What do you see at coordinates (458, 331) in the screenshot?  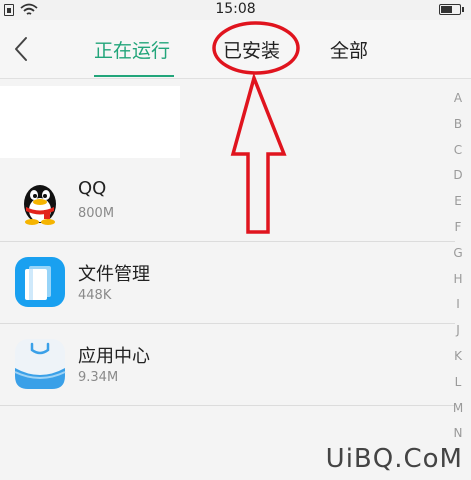 I see `index-letter: J` at bounding box center [458, 331].